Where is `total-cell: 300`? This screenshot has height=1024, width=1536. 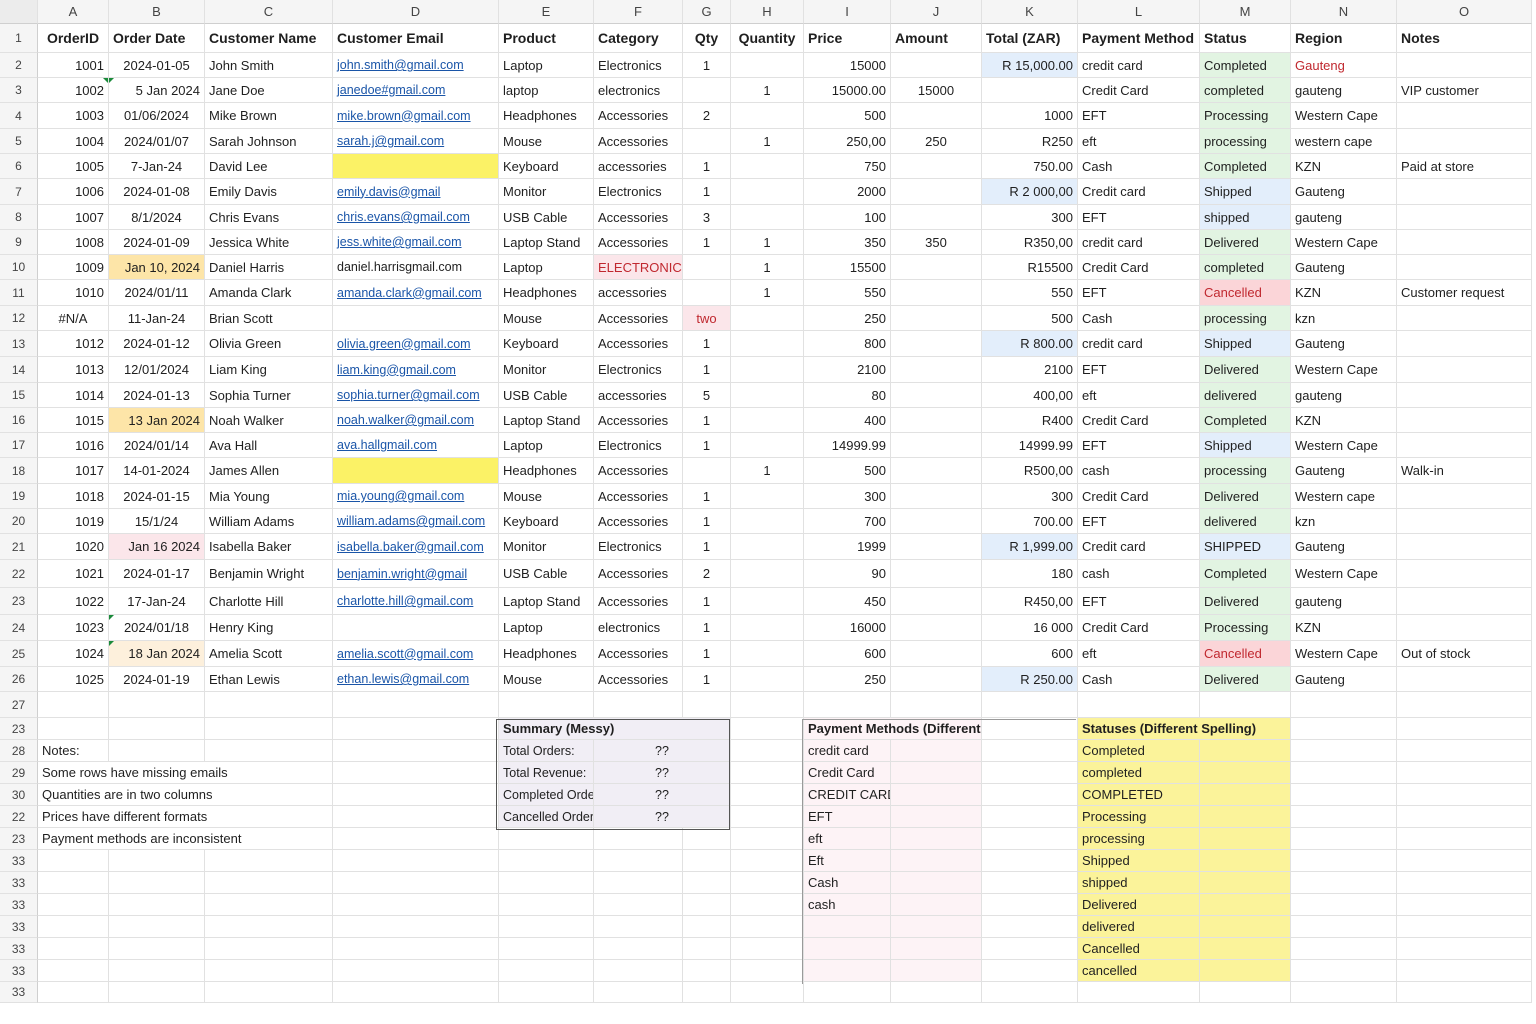 total-cell: 300 is located at coordinates (1030, 496).